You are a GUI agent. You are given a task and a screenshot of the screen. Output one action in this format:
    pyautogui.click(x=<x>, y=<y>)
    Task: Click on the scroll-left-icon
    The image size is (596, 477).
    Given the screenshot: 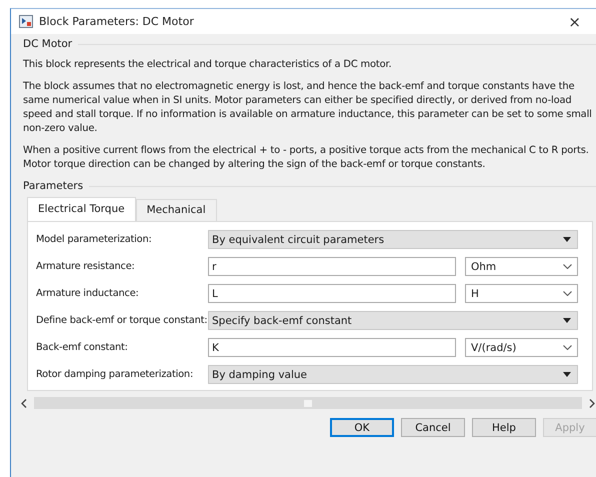 What is the action you would take?
    pyautogui.click(x=24, y=403)
    